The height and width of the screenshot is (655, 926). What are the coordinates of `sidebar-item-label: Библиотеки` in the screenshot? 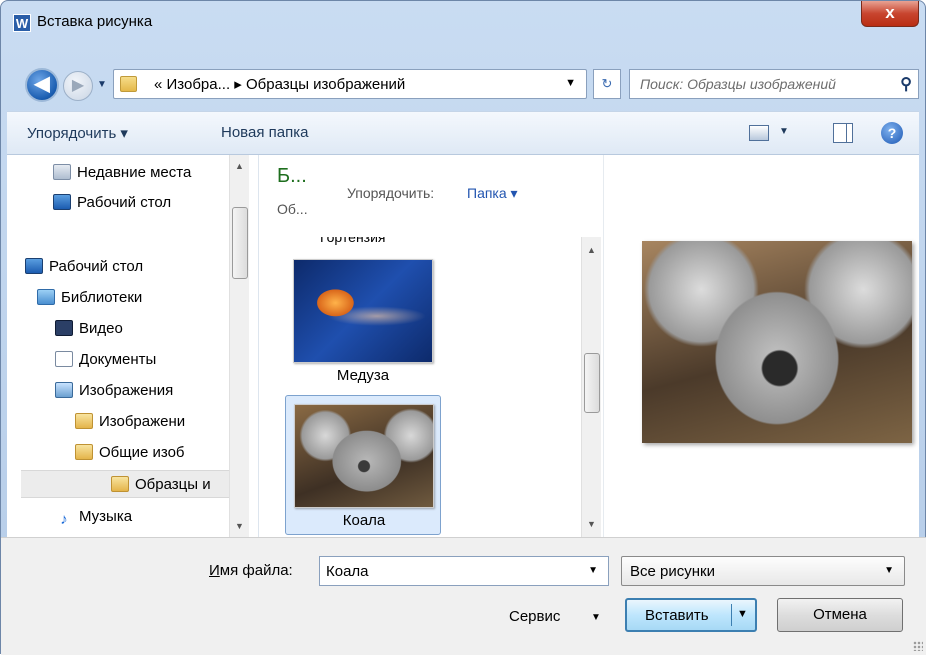 It's located at (102, 297).